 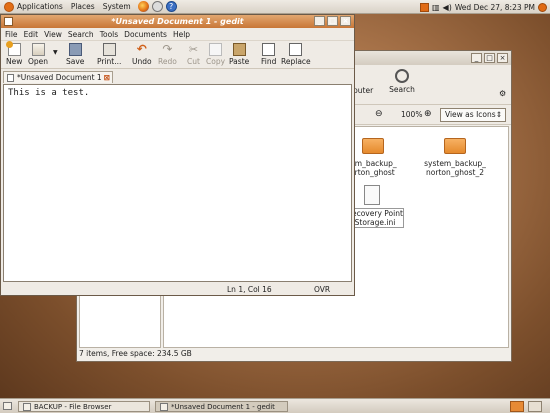 I want to click on search-icon, so click(x=402, y=76).